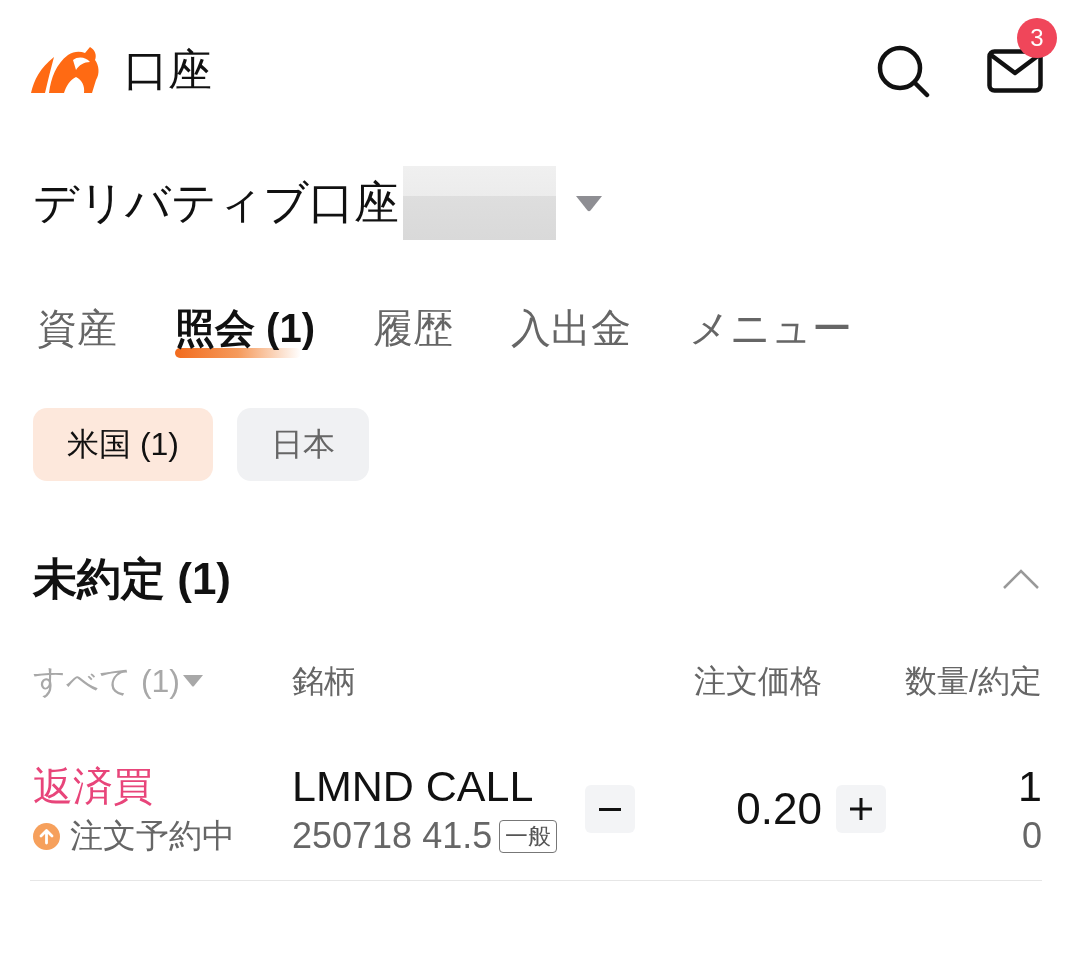  Describe the element at coordinates (903, 71) in the screenshot. I see `search-icon` at that location.